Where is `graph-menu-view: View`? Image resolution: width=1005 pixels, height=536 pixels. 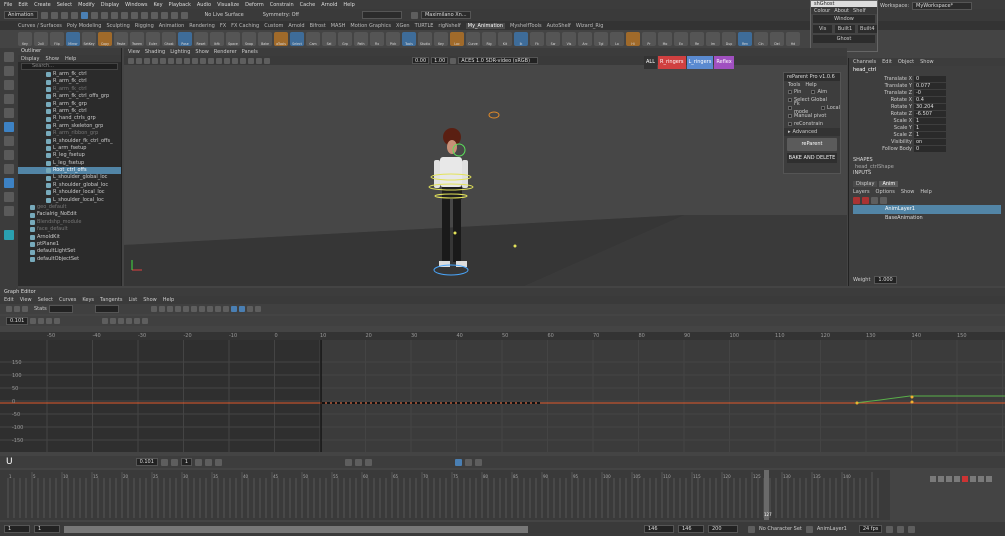 graph-menu-view: View is located at coordinates (26, 300).